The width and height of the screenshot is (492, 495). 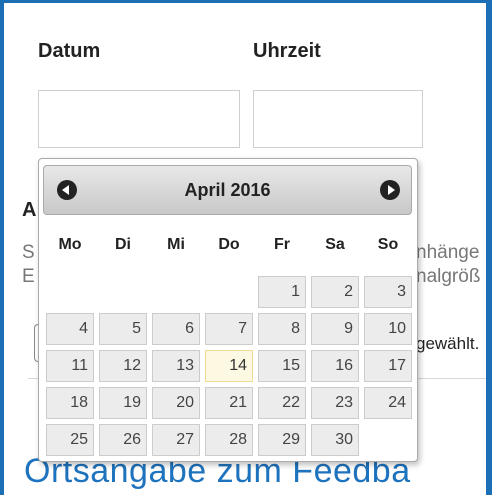 I want to click on calendar-day: 30, so click(x=335, y=440).